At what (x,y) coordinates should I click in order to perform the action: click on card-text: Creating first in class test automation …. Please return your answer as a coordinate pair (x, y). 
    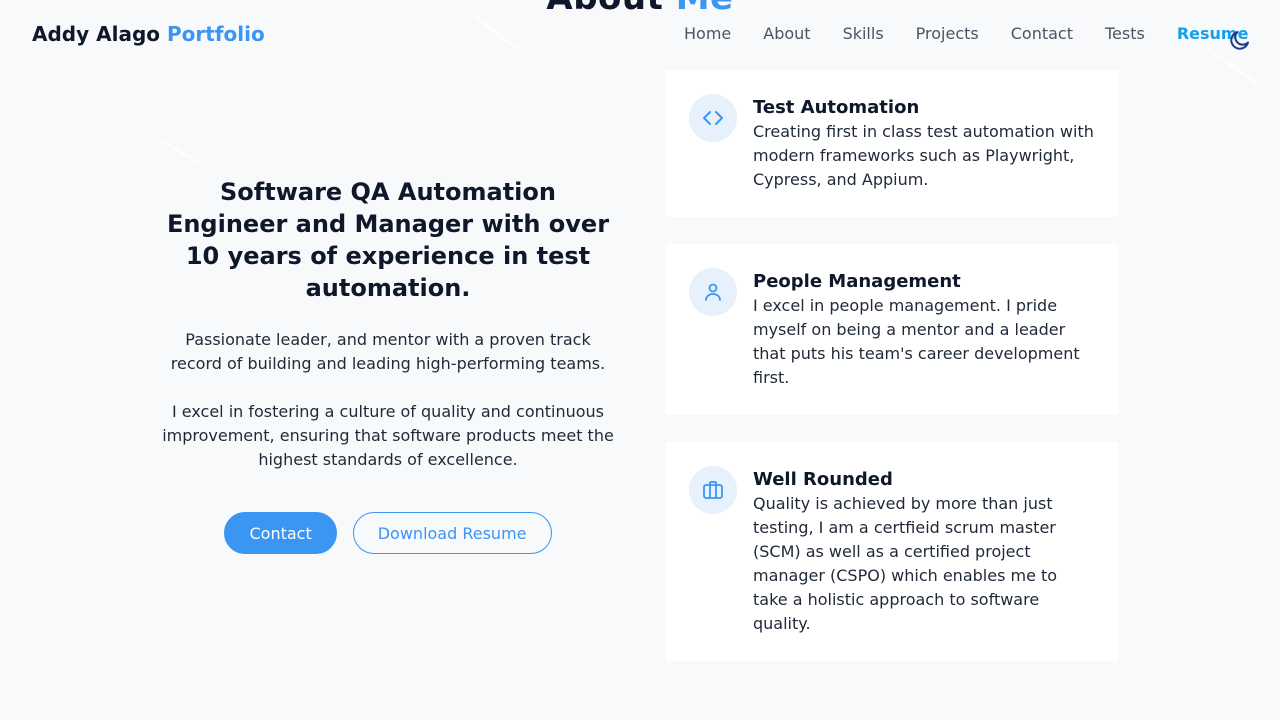
    Looking at the image, I should click on (923, 155).